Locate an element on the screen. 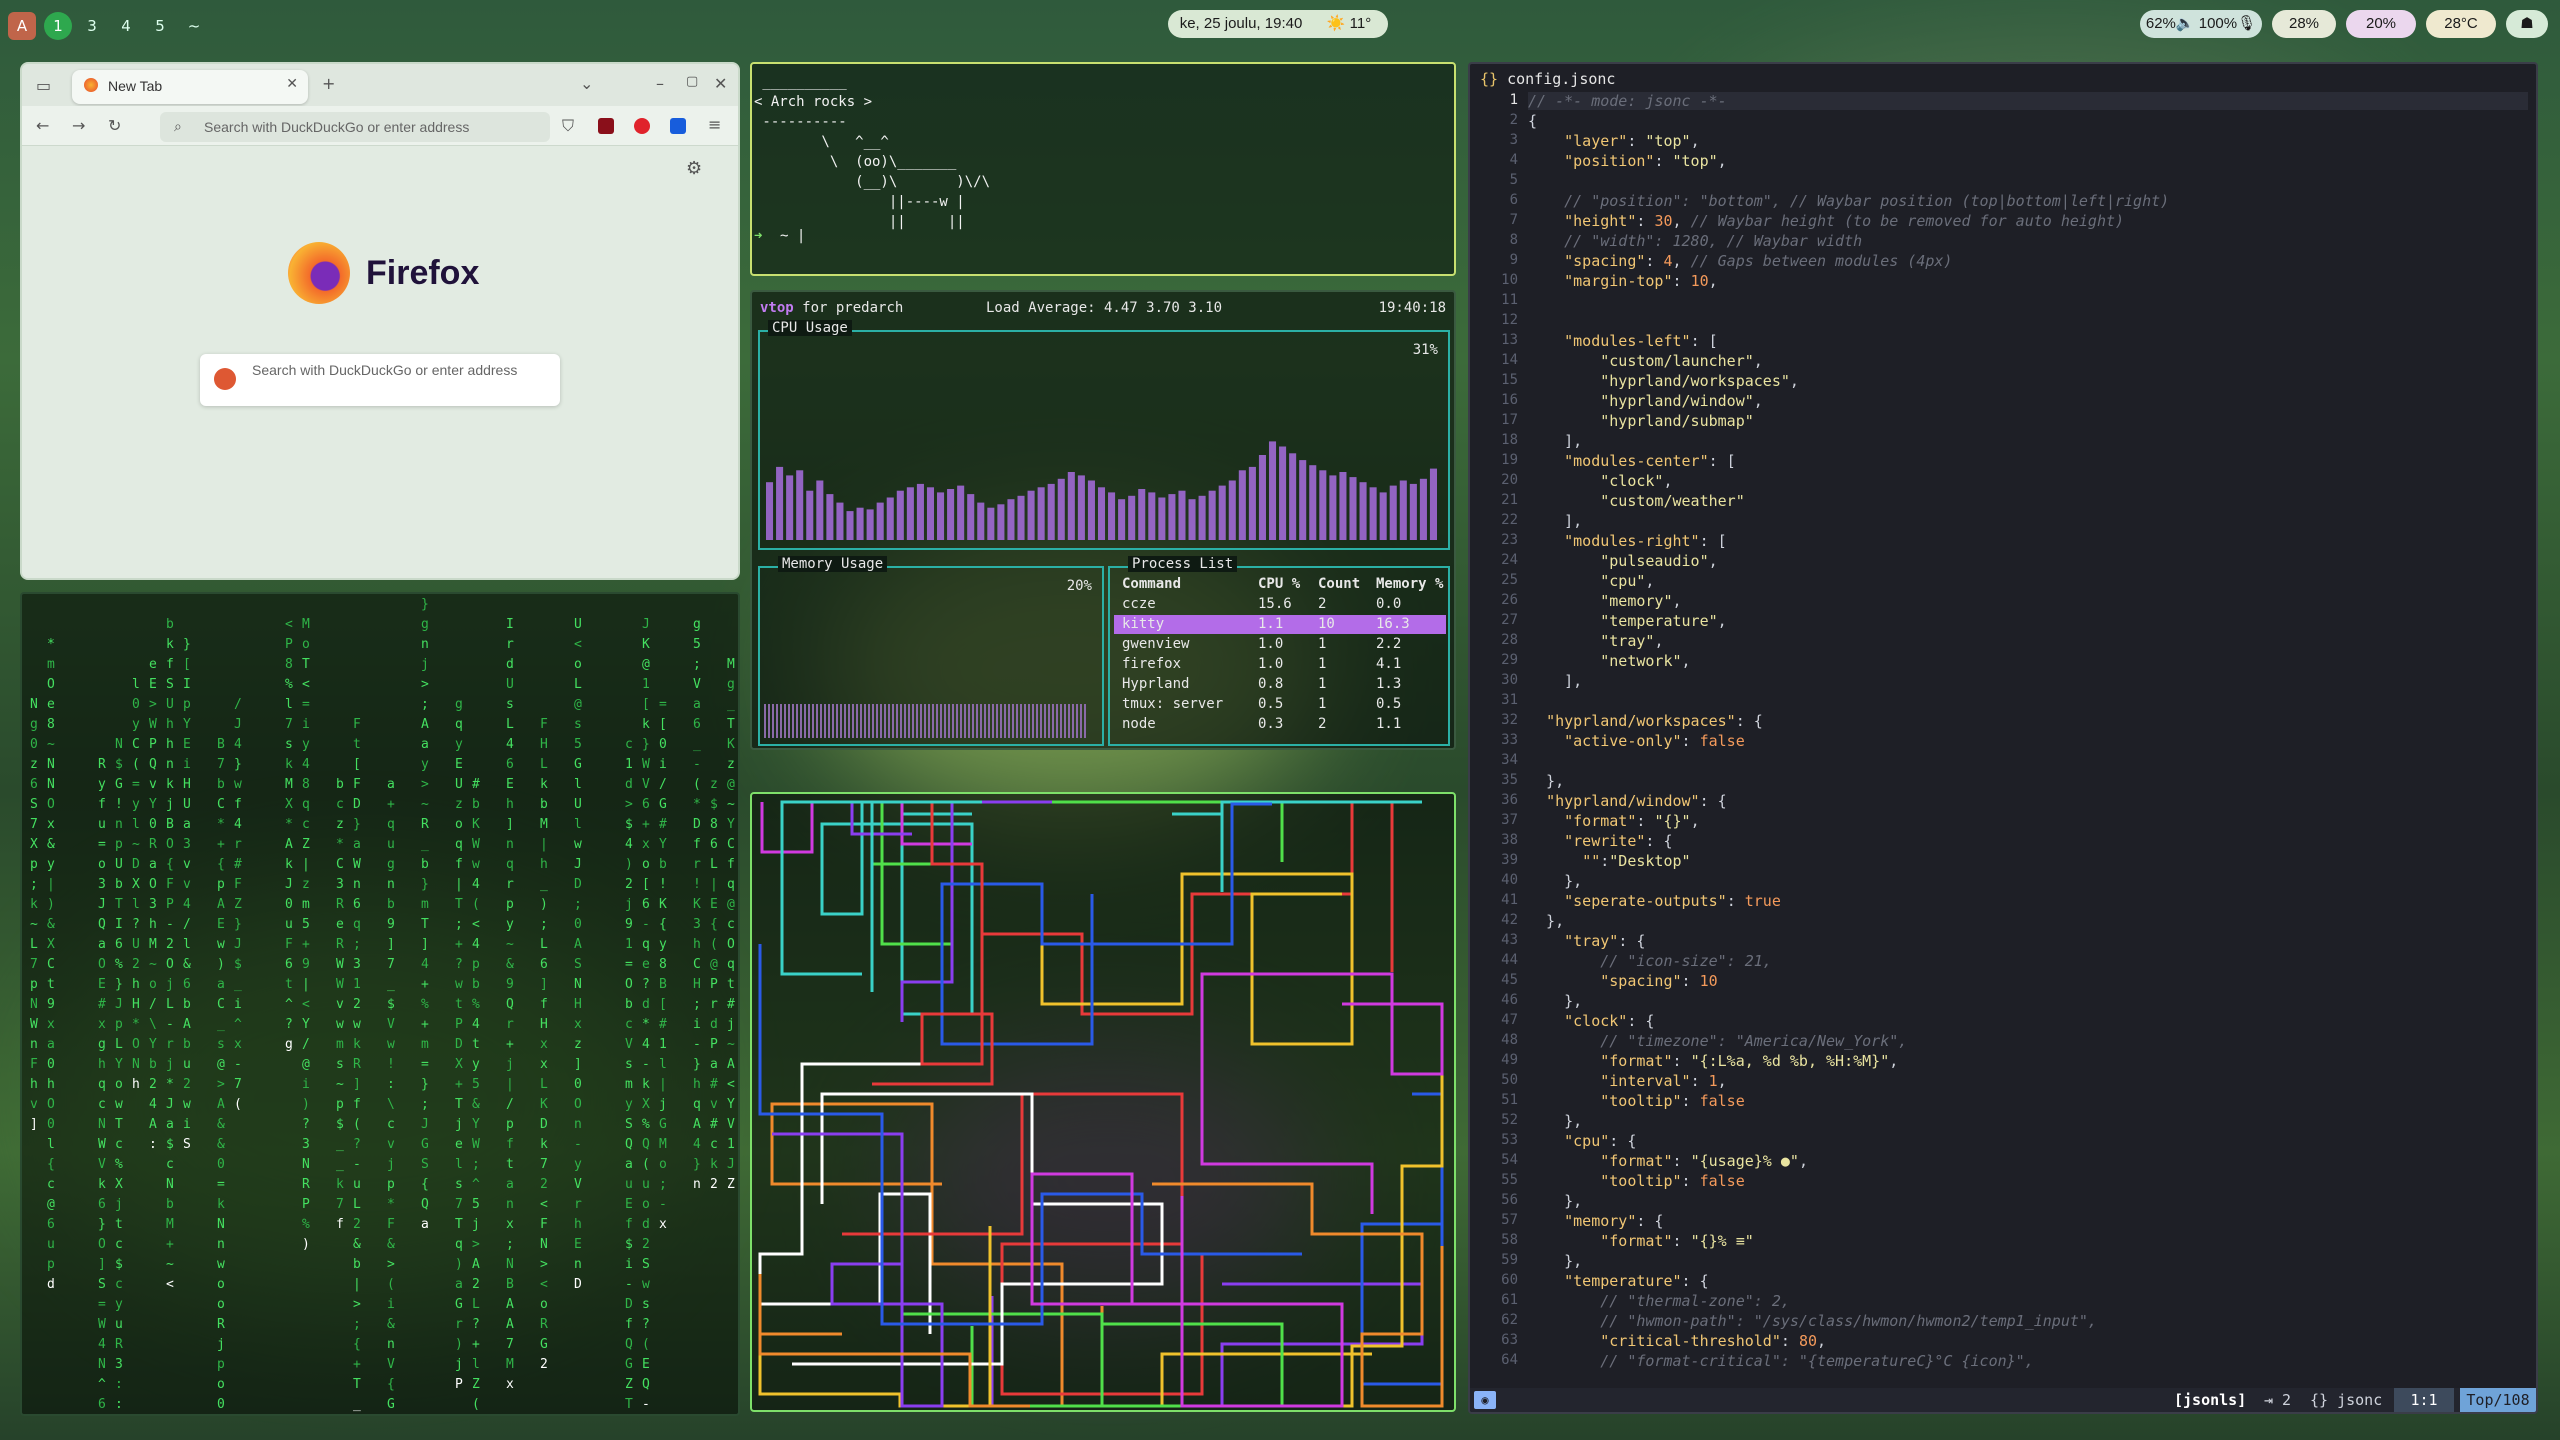 The width and height of the screenshot is (2560, 1440). code-line: "interval": 1, is located at coordinates (1663, 1081).